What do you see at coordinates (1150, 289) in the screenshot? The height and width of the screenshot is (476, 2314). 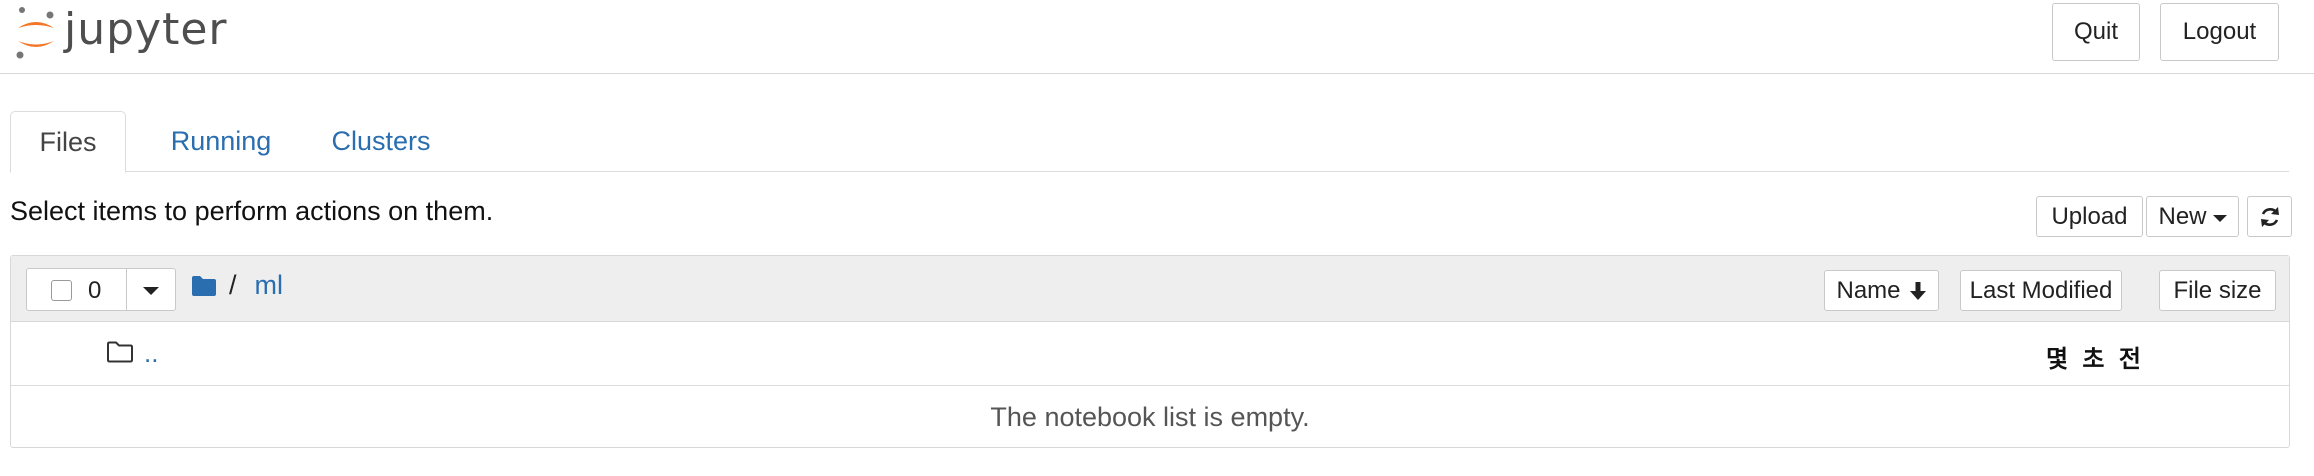 I see `list-header: 0 / ml Name Last Modified File size` at bounding box center [1150, 289].